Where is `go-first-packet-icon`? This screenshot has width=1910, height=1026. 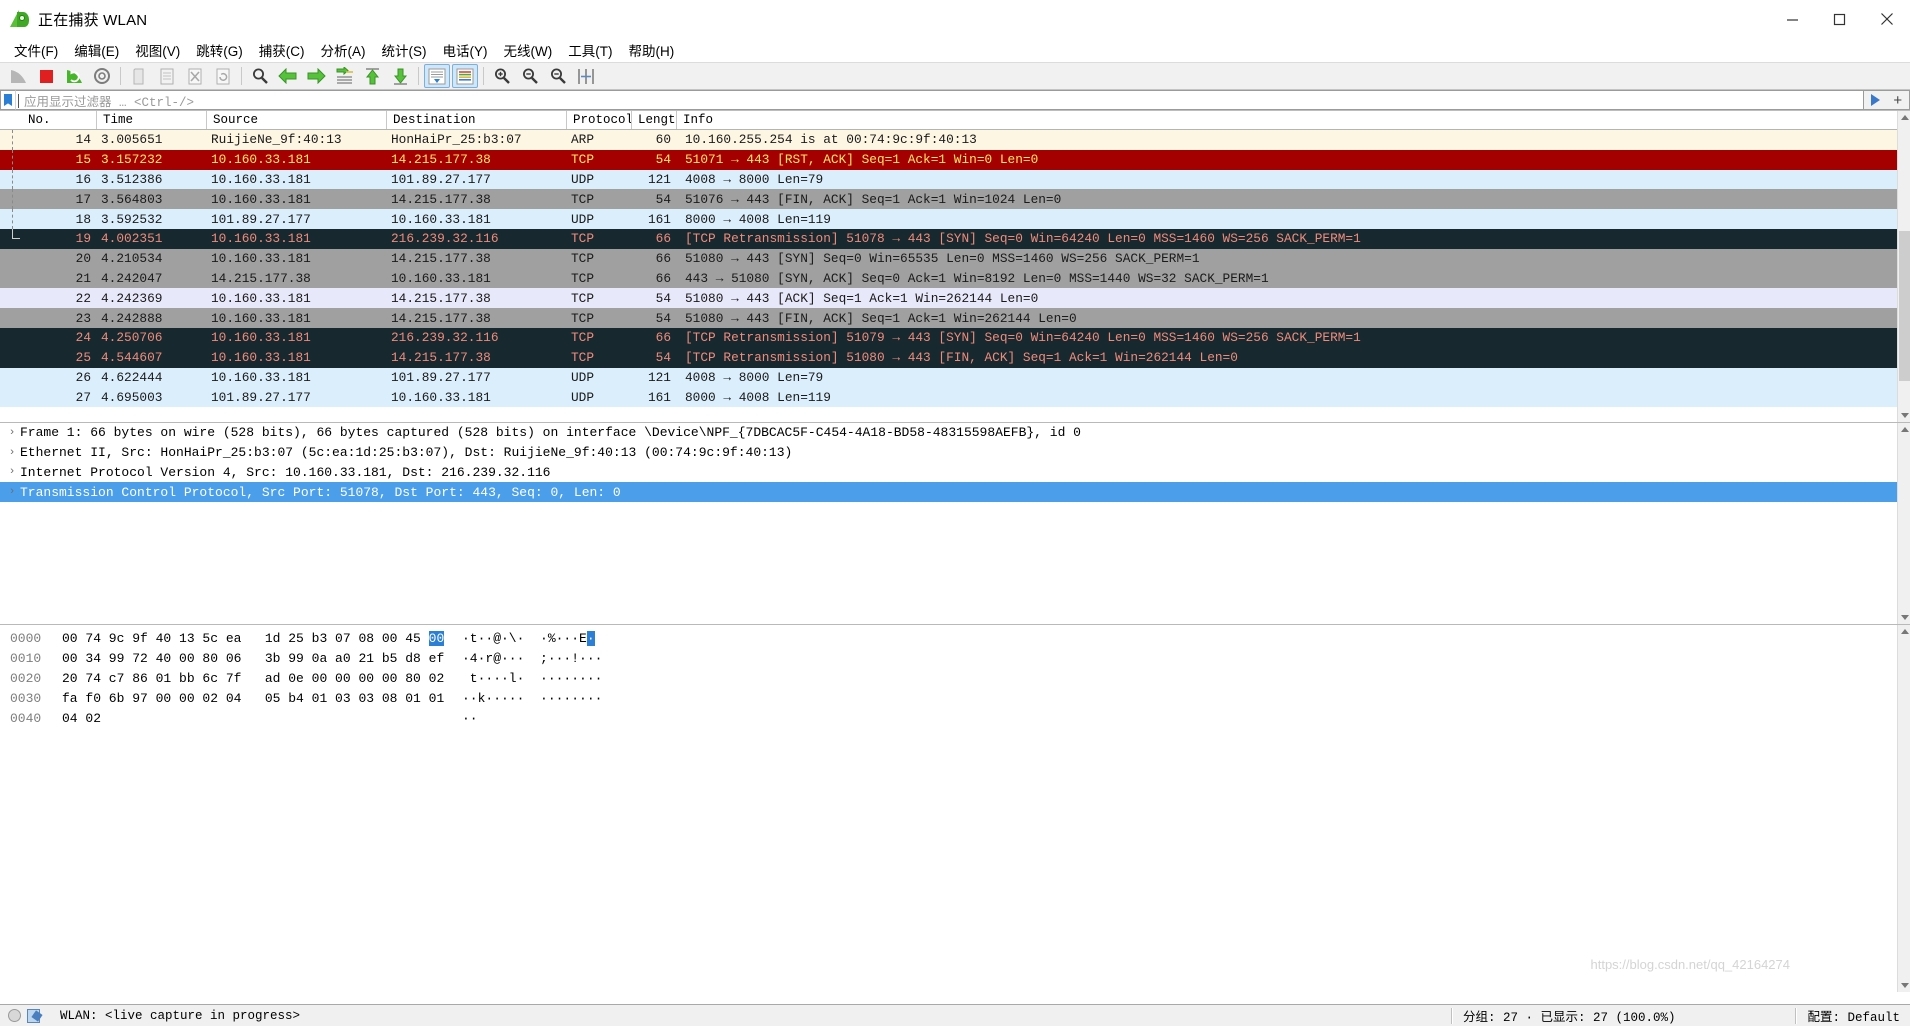
go-first-packet-icon is located at coordinates (372, 76).